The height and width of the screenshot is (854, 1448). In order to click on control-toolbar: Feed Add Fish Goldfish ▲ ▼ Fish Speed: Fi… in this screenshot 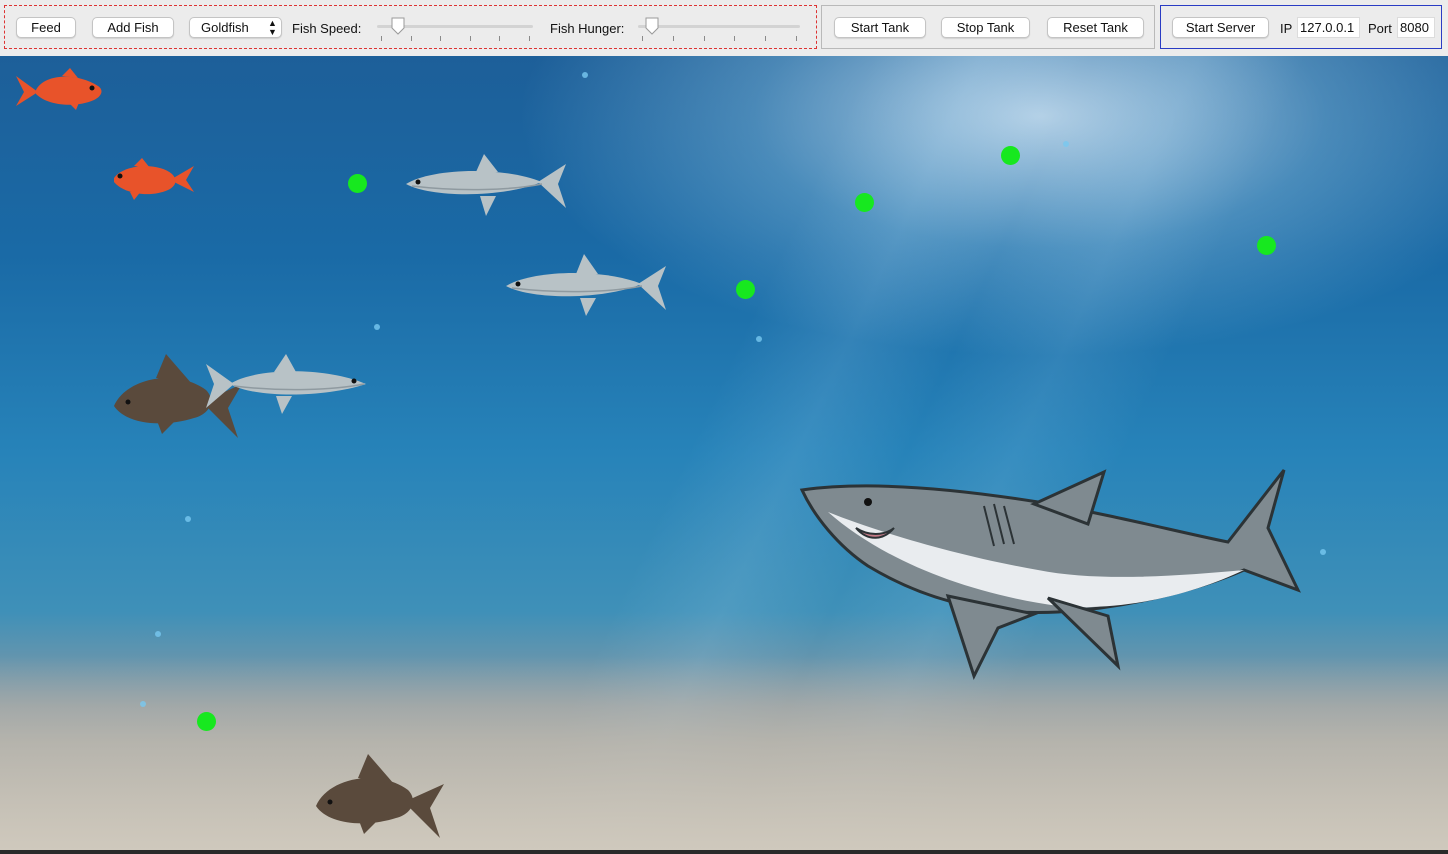, I will do `click(724, 27)`.